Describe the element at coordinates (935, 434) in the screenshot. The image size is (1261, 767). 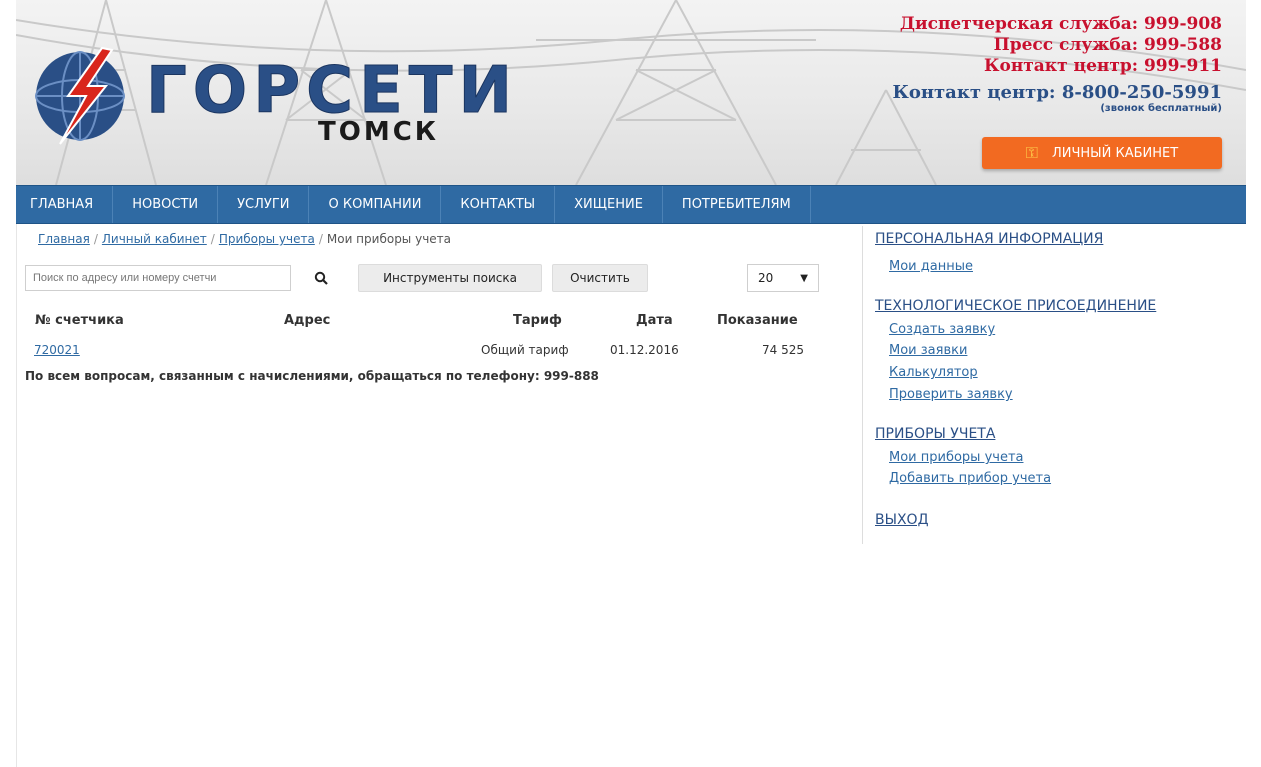
I see `sidebar-section-meters: ПРИБОРЫ УЧЕТА` at that location.